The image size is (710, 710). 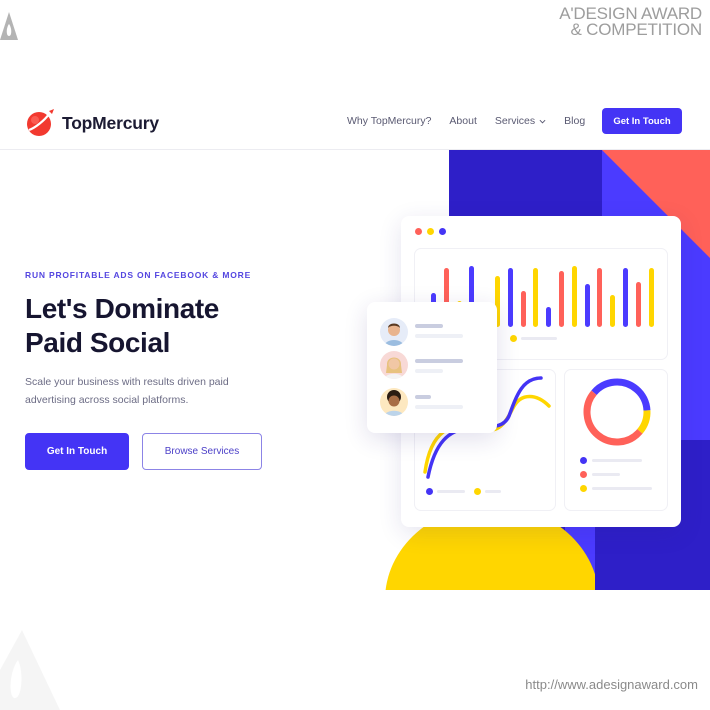 I want to click on window-dot-blue, so click(x=442, y=231).